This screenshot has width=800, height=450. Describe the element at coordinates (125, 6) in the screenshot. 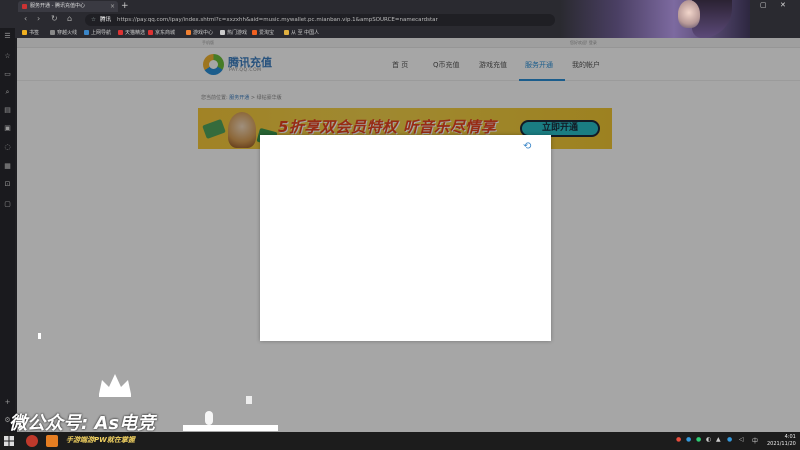

I see `new-tab-button: +` at that location.